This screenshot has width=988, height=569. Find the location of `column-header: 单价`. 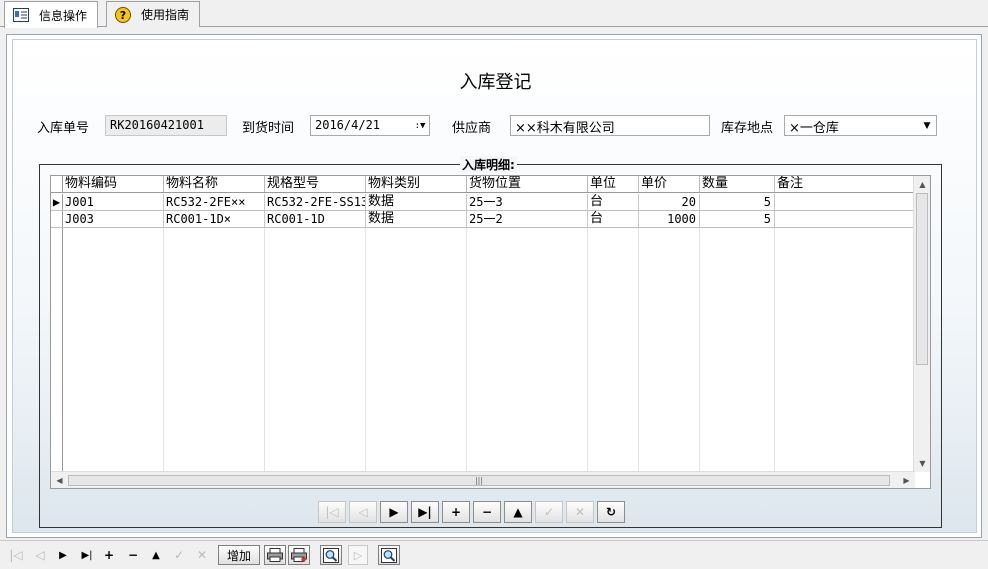

column-header: 单价 is located at coordinates (669, 184).